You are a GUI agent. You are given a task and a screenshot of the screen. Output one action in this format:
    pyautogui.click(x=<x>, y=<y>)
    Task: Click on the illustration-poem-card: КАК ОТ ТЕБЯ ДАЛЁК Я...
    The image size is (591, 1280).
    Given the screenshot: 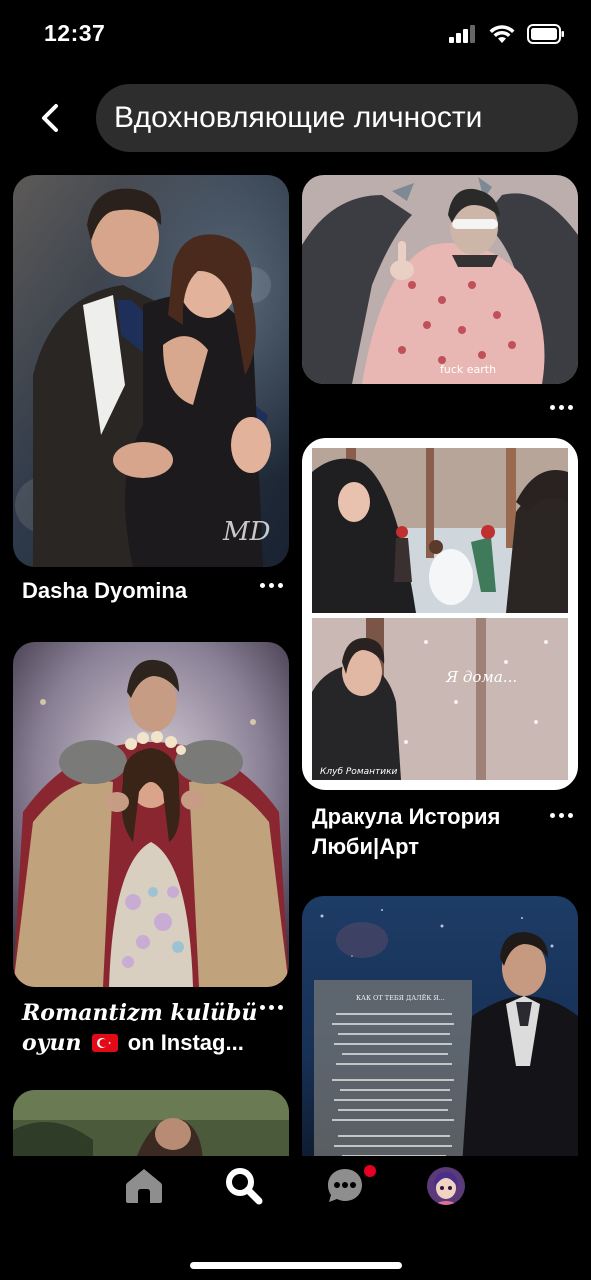 What is the action you would take?
    pyautogui.click(x=440, y=1031)
    